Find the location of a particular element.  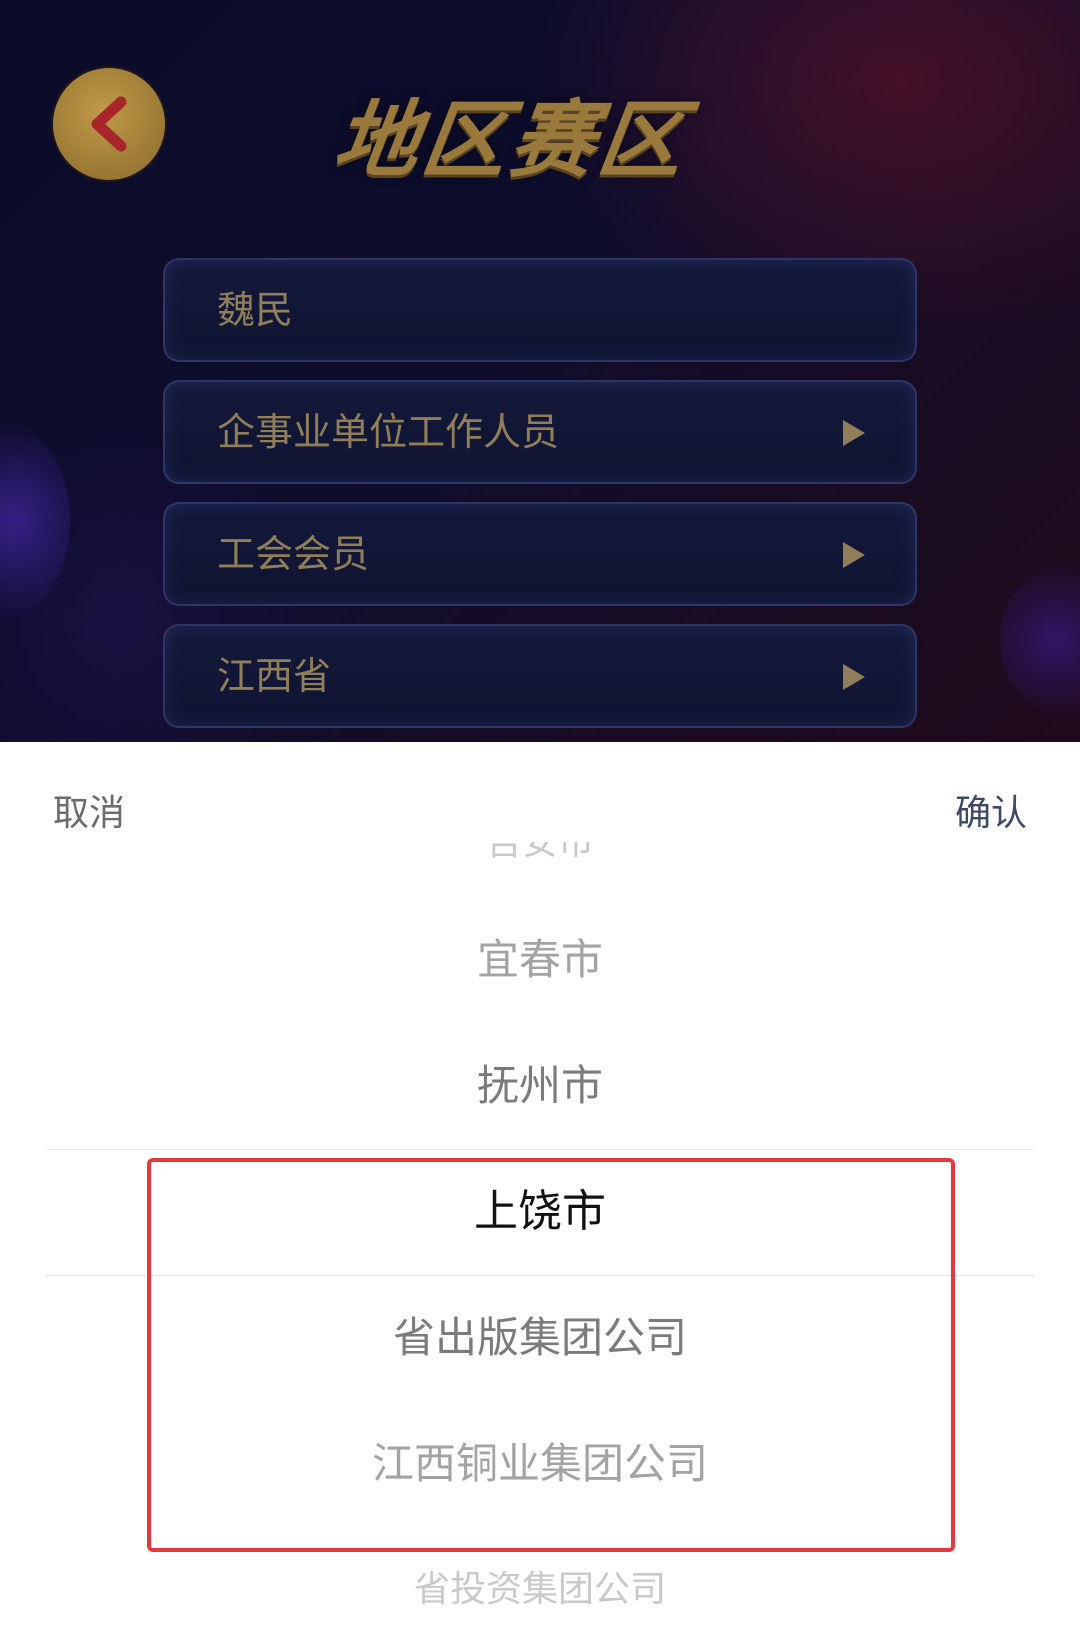

page-title: 地区赛区 is located at coordinates (511, 140).